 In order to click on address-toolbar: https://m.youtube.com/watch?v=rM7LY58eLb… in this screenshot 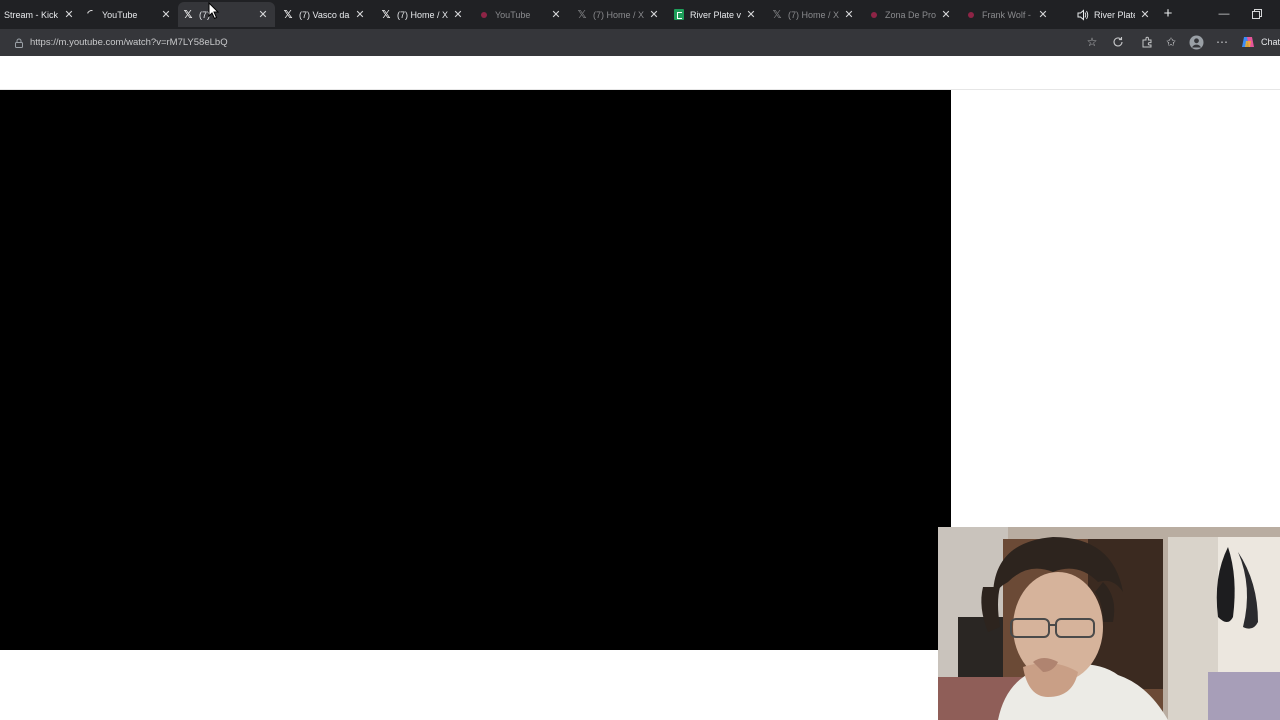, I will do `click(640, 42)`.